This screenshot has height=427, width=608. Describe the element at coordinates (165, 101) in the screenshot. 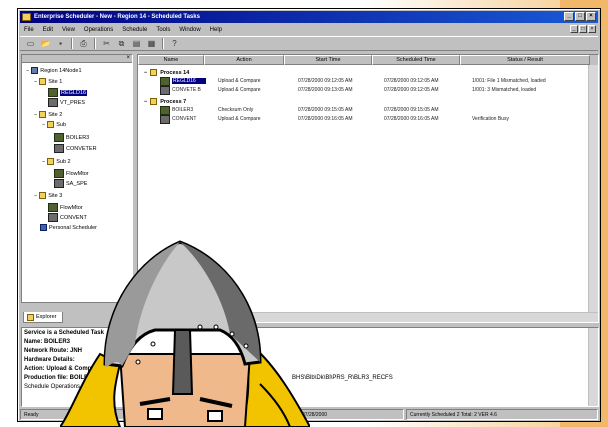

I see `group-row: − Process 7` at that location.